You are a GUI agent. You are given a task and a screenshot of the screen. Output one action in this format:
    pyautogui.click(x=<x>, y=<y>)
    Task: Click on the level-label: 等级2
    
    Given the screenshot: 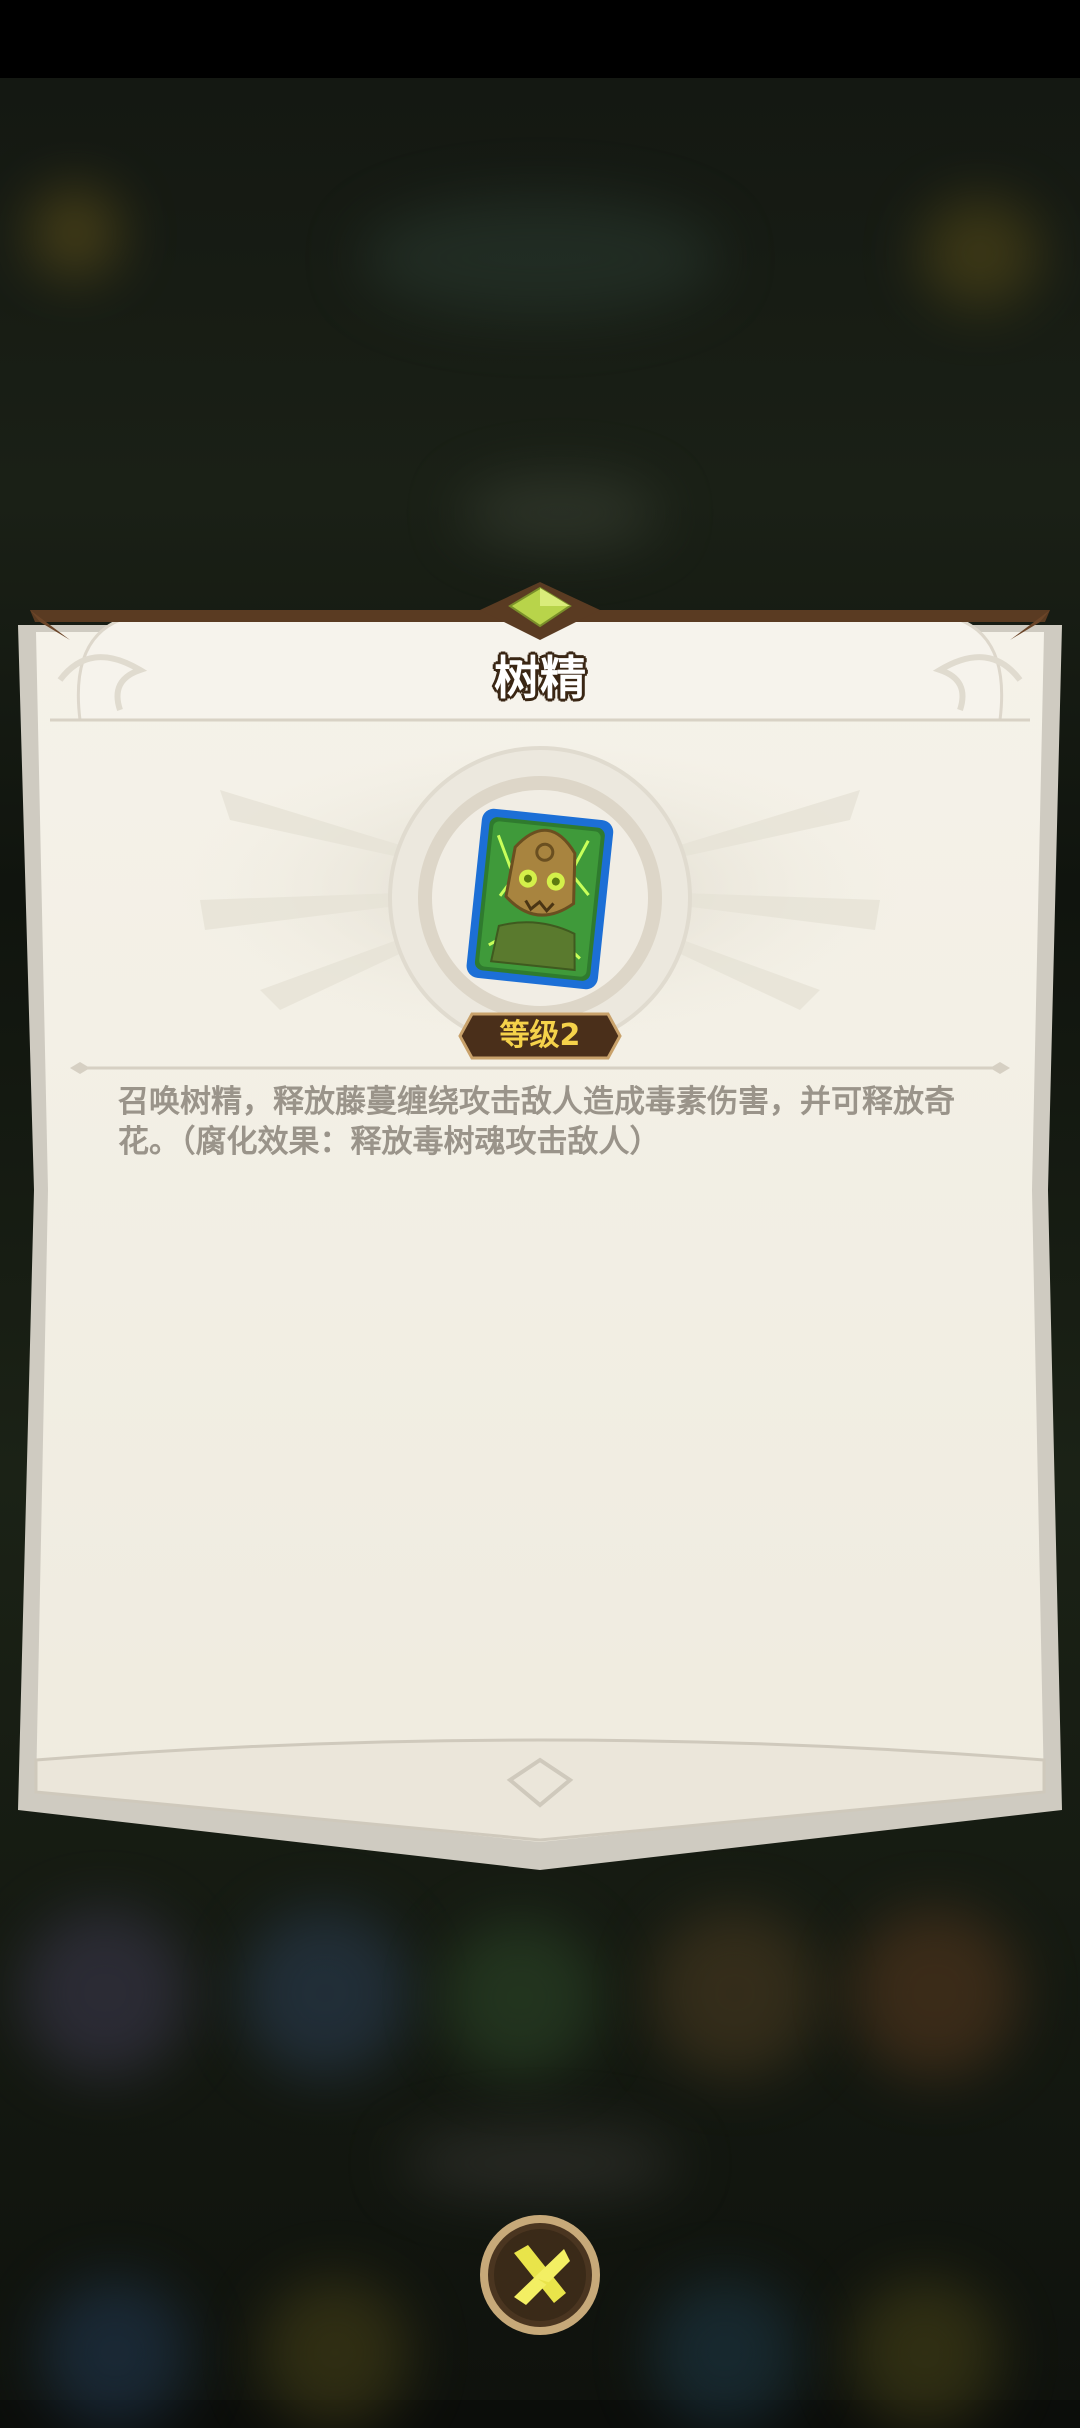 What is the action you would take?
    pyautogui.click(x=540, y=1035)
    